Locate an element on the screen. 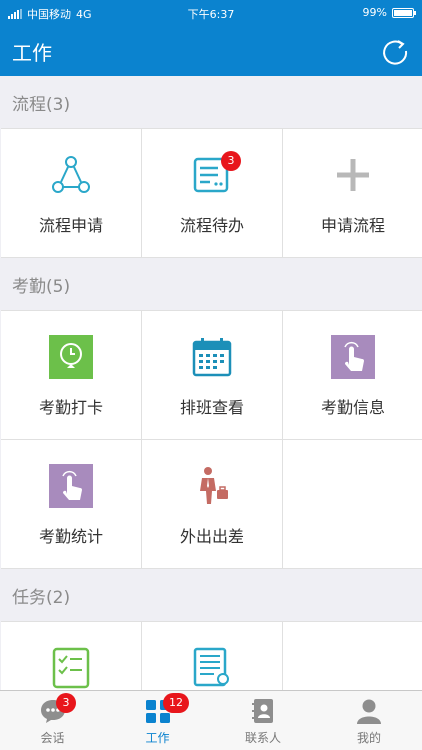 This screenshot has width=422, height=750. grid-item-label: 流程申请 is located at coordinates (70, 225).